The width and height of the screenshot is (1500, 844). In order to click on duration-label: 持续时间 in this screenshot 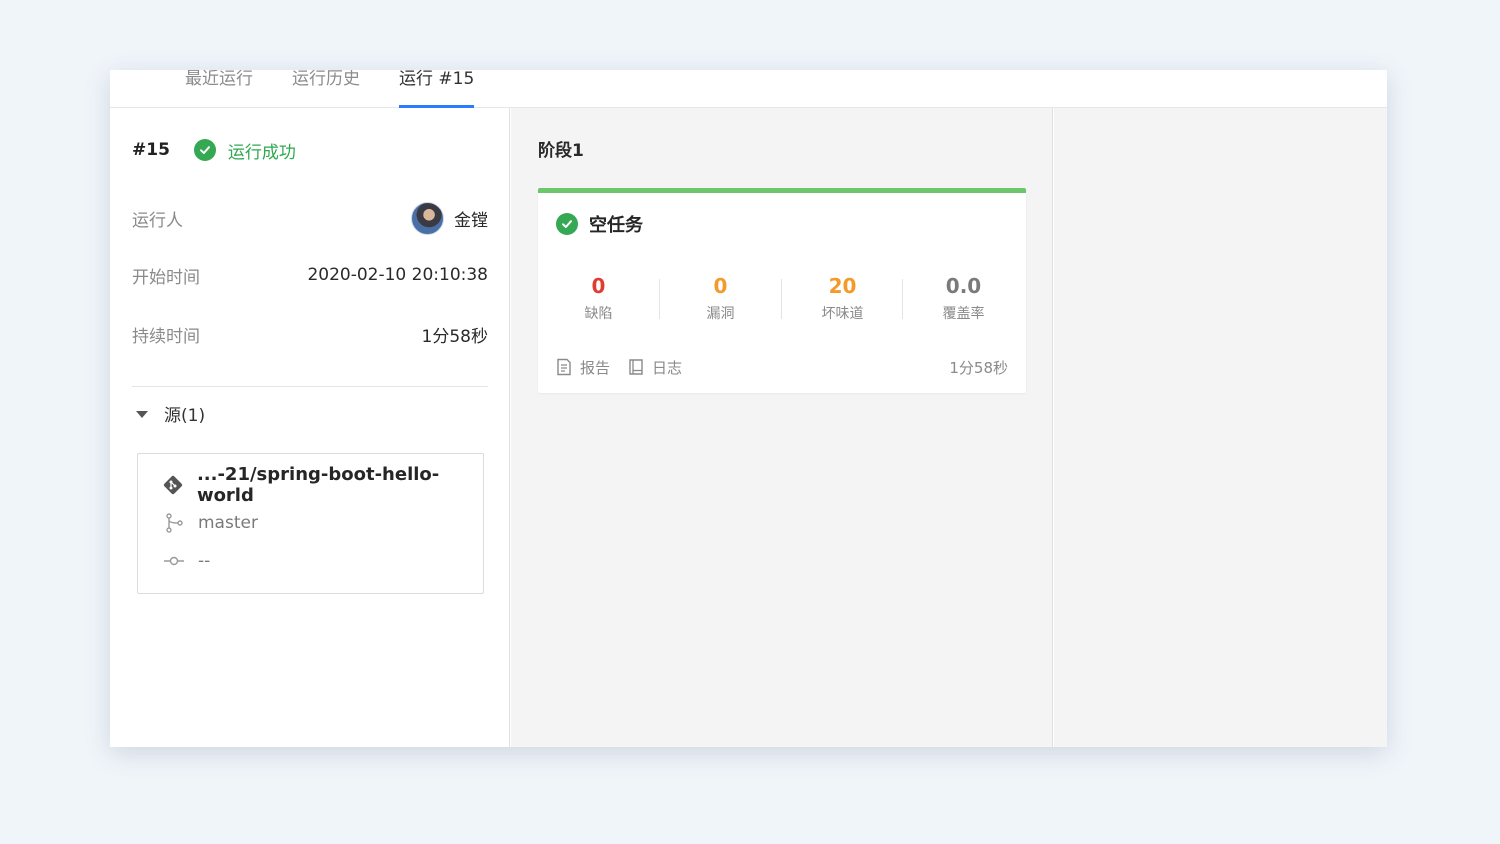, I will do `click(166, 336)`.